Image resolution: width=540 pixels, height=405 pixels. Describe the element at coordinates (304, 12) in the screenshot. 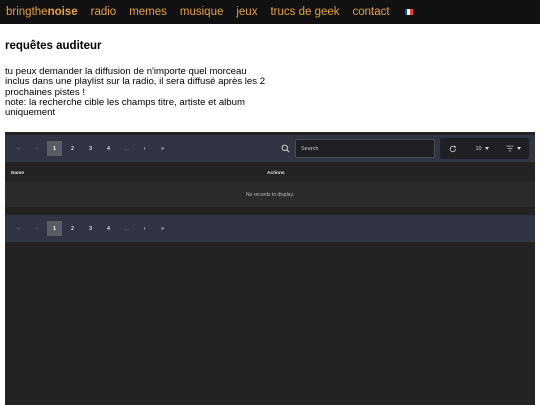

I see `nav-link-trucs-de-geek: trucs de geek` at that location.